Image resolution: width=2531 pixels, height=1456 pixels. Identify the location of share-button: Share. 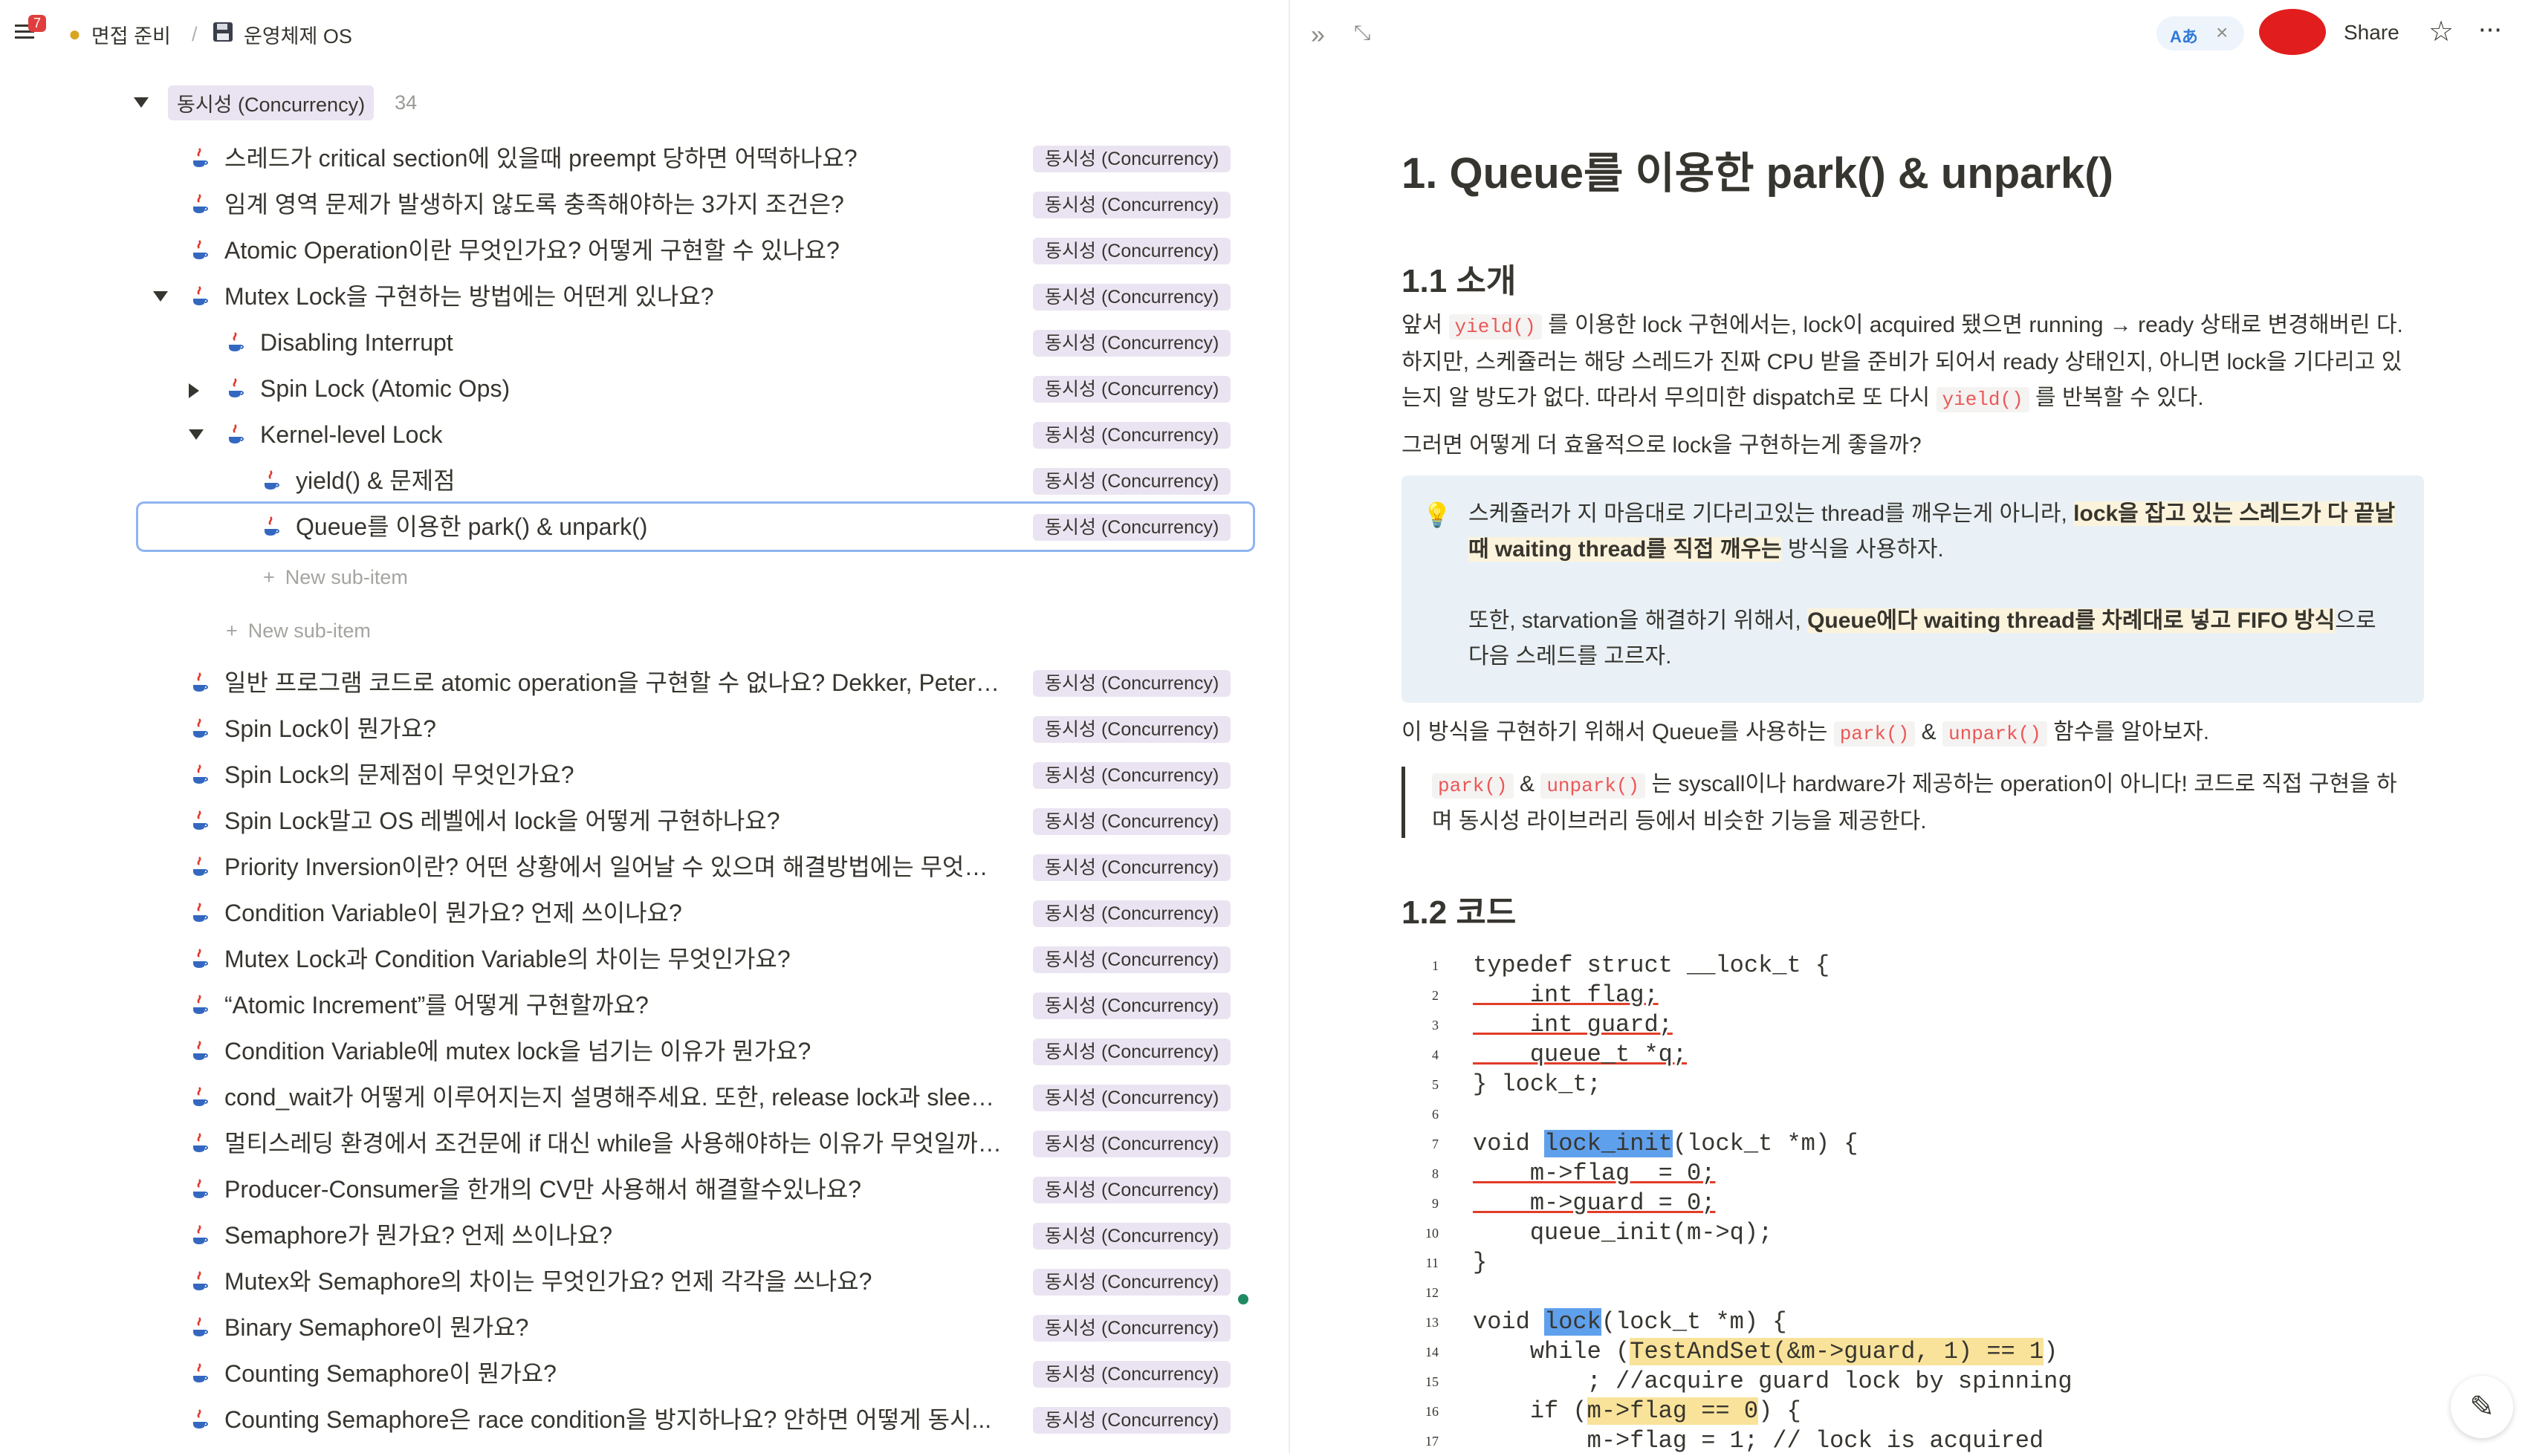
(2371, 33).